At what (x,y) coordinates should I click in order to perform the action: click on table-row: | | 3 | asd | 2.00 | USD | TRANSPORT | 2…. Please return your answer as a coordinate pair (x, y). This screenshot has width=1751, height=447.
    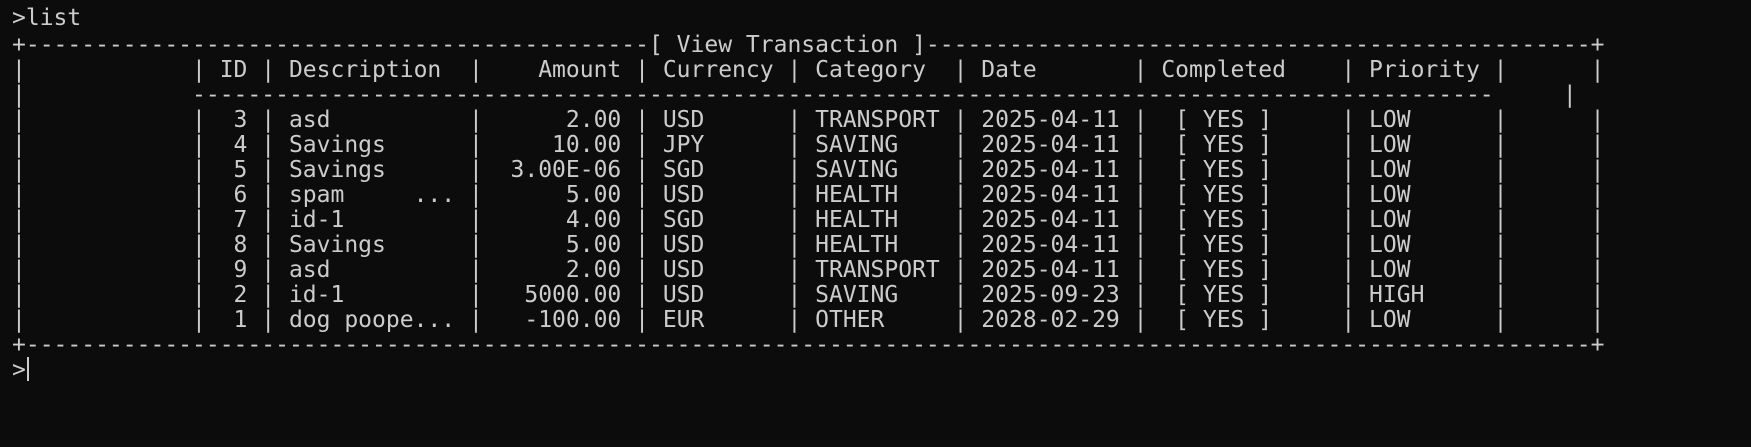
    Looking at the image, I should click on (808, 120).